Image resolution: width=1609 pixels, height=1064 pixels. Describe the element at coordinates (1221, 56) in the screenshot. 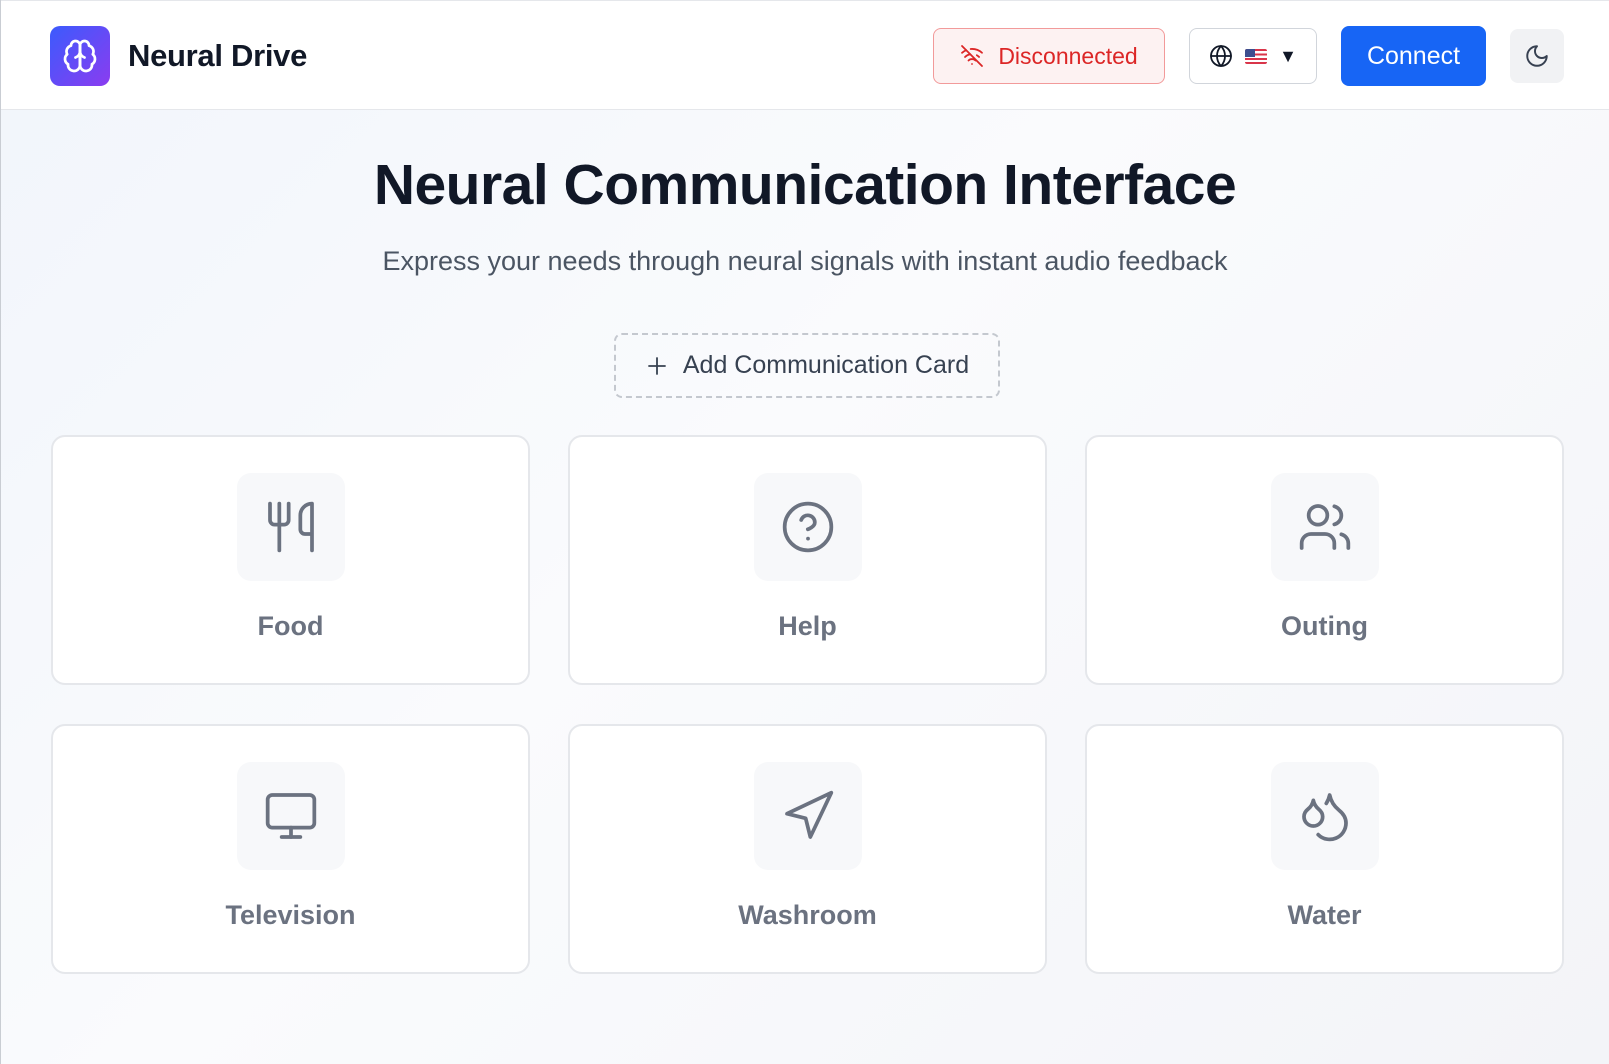

I see `globe-icon` at that location.